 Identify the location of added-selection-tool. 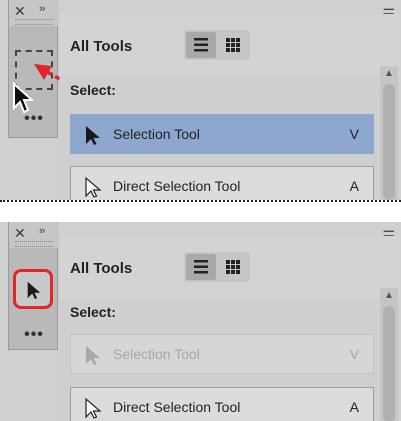
(33, 289).